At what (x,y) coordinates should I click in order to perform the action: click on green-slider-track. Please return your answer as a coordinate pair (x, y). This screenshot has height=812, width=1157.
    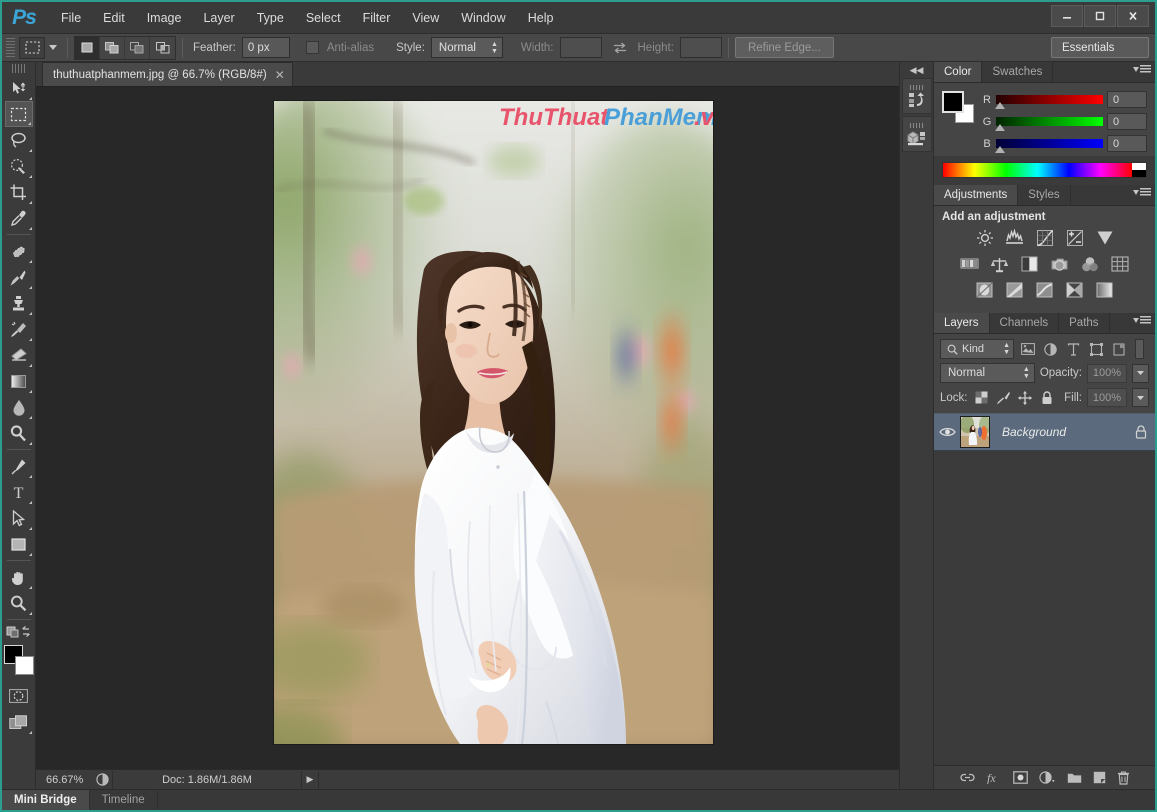
    Looking at the image, I should click on (1049, 124).